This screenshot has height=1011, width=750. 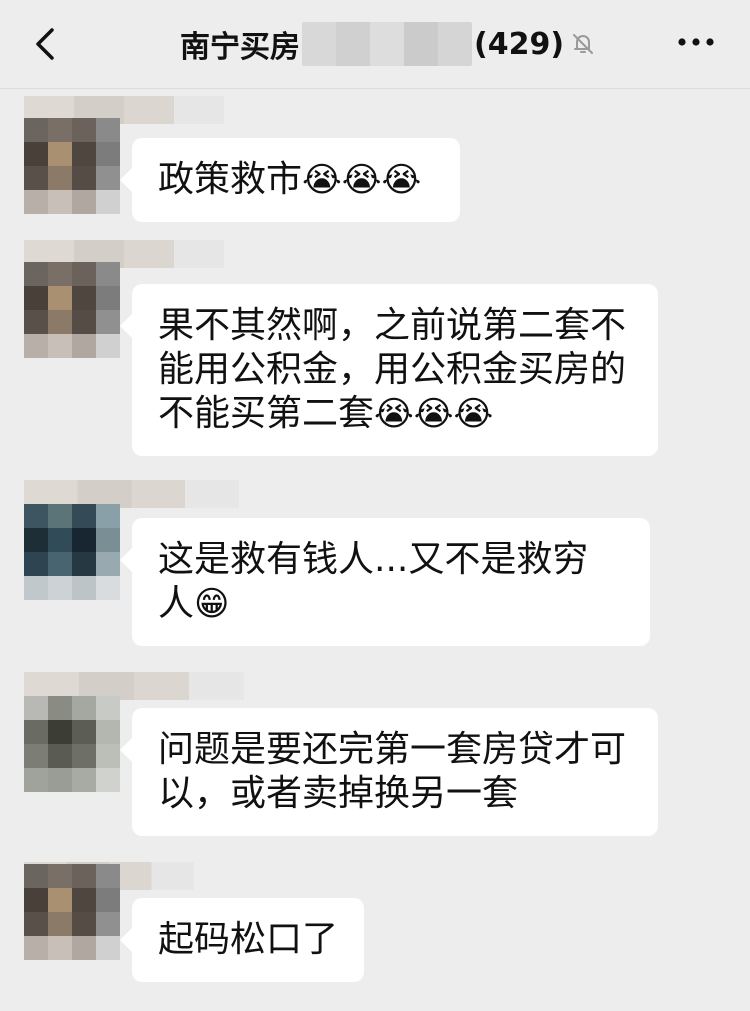 I want to click on bell-off-icon, so click(x=583, y=44).